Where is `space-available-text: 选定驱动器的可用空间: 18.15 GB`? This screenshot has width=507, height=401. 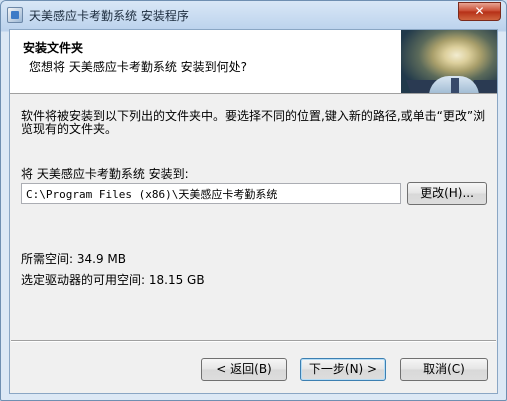
space-available-text: 选定驱动器的可用空间: 18.15 GB is located at coordinates (113, 280).